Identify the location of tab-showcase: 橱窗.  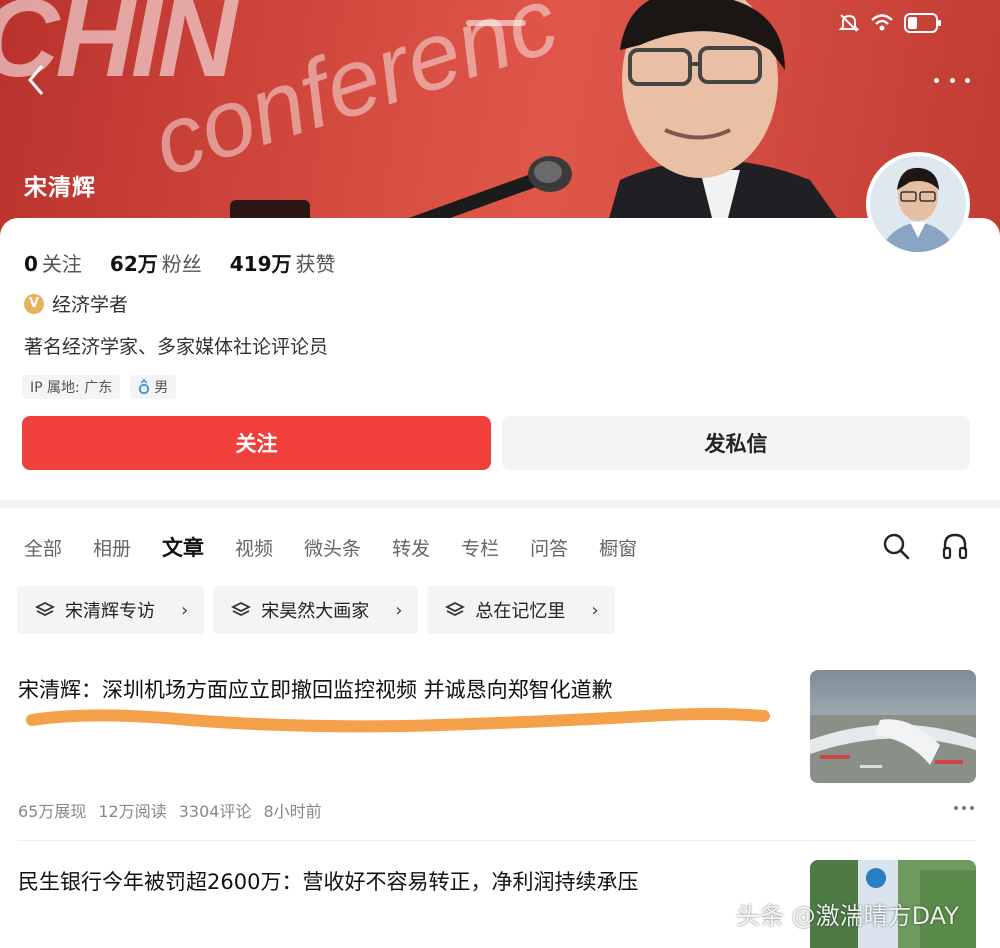
(618, 547).